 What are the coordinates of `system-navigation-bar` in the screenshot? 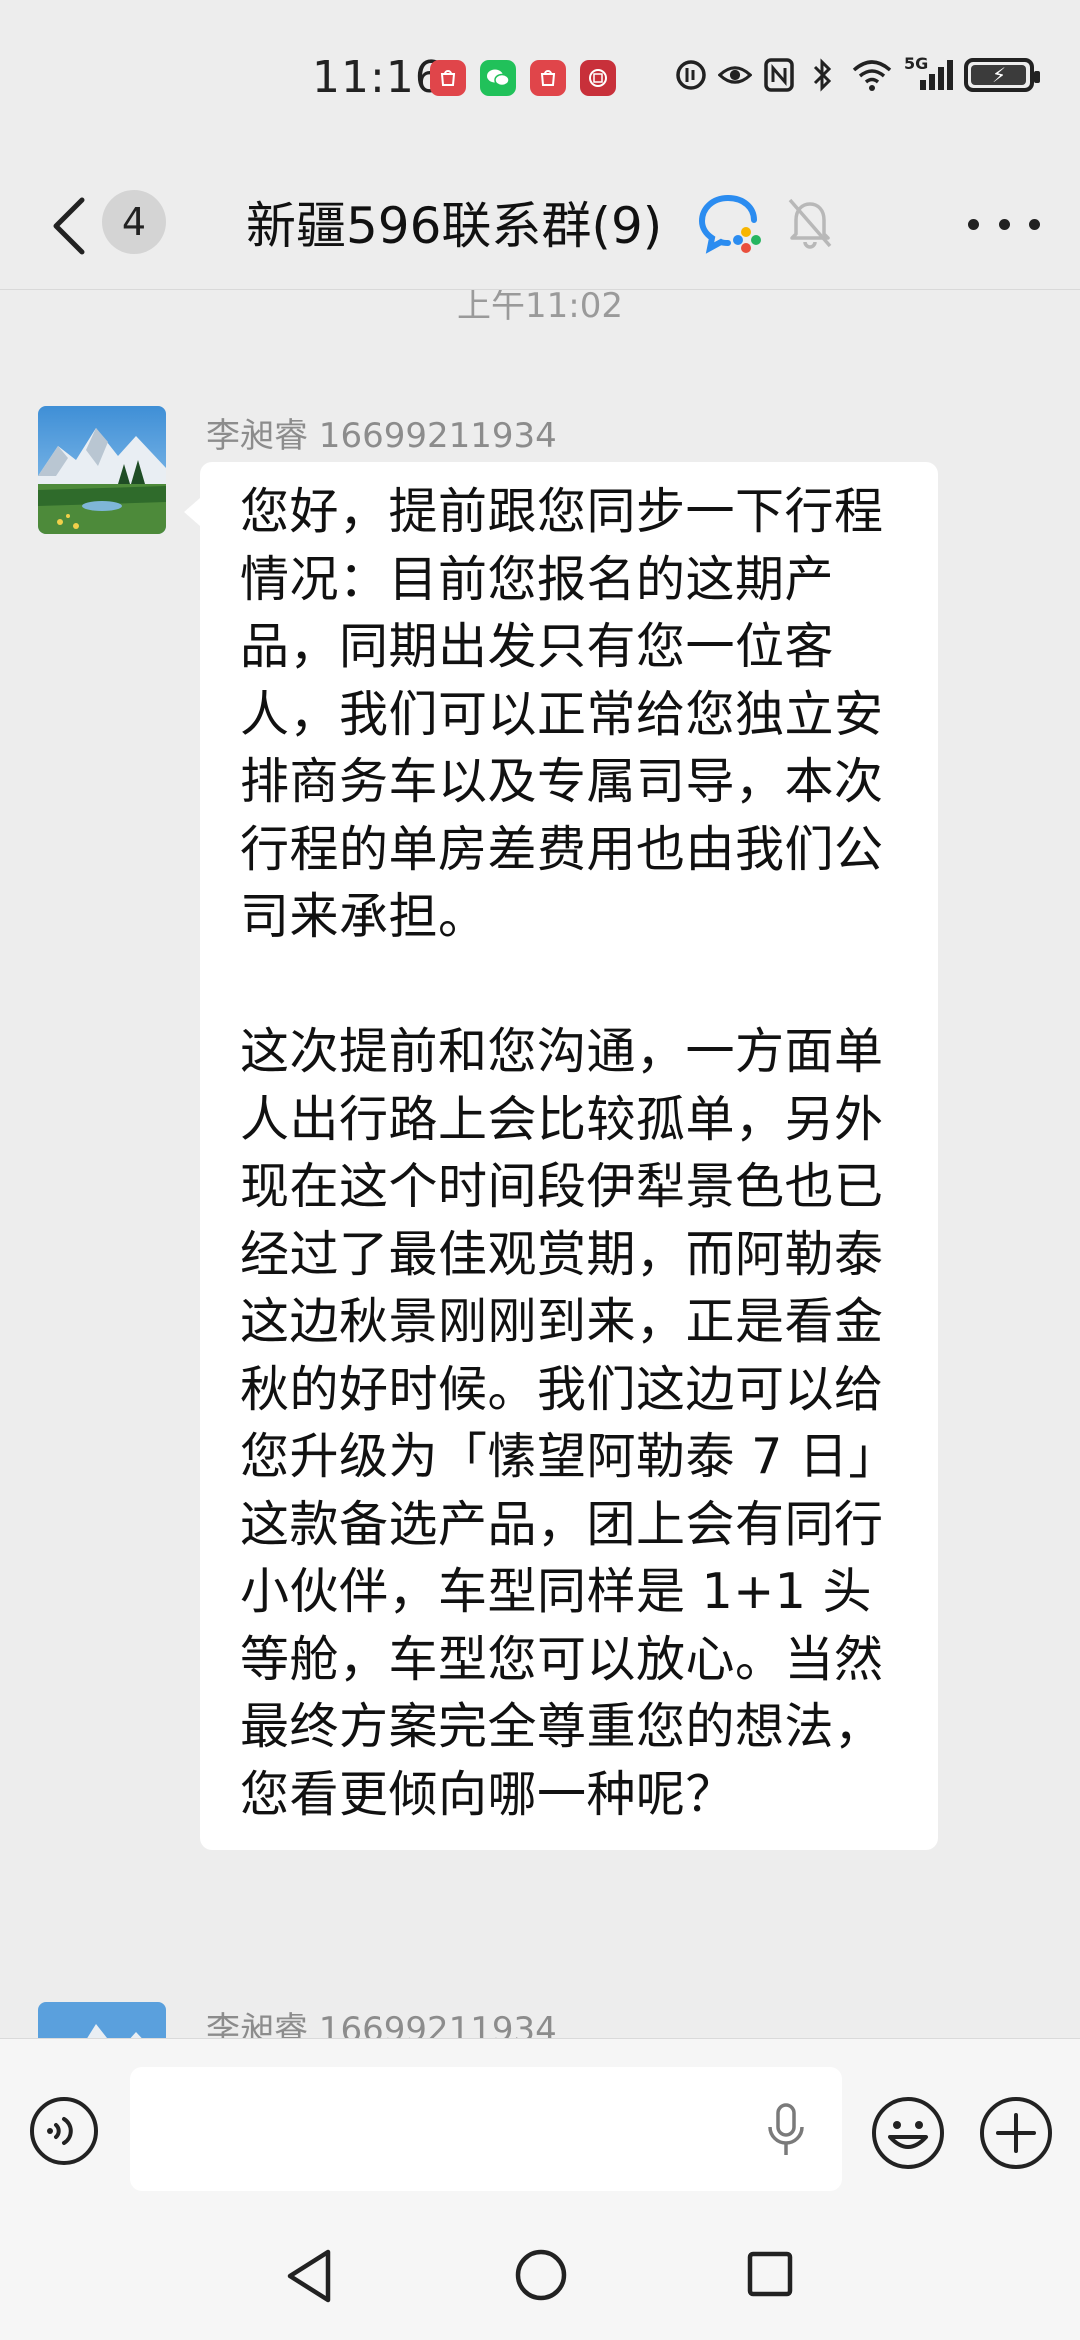 It's located at (540, 2289).